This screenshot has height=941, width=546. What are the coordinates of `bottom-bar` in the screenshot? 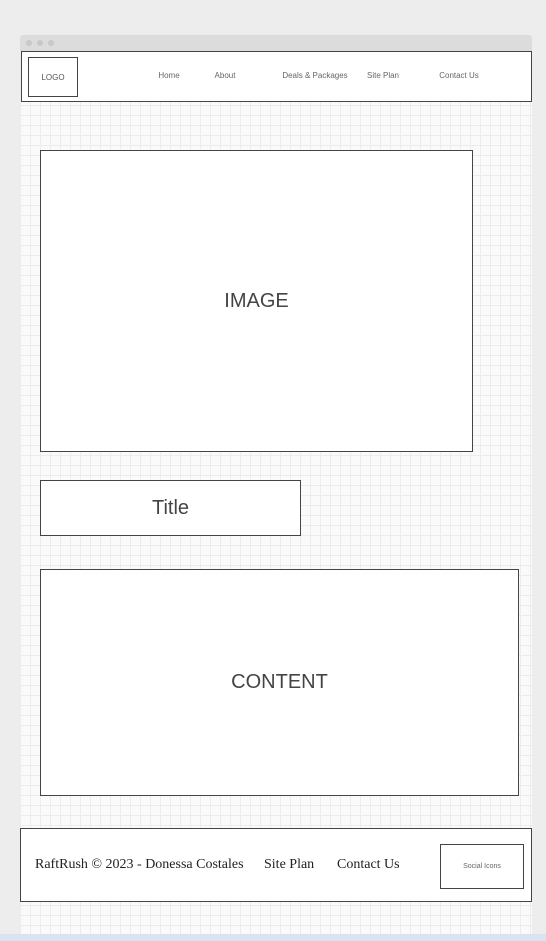 It's located at (273, 937).